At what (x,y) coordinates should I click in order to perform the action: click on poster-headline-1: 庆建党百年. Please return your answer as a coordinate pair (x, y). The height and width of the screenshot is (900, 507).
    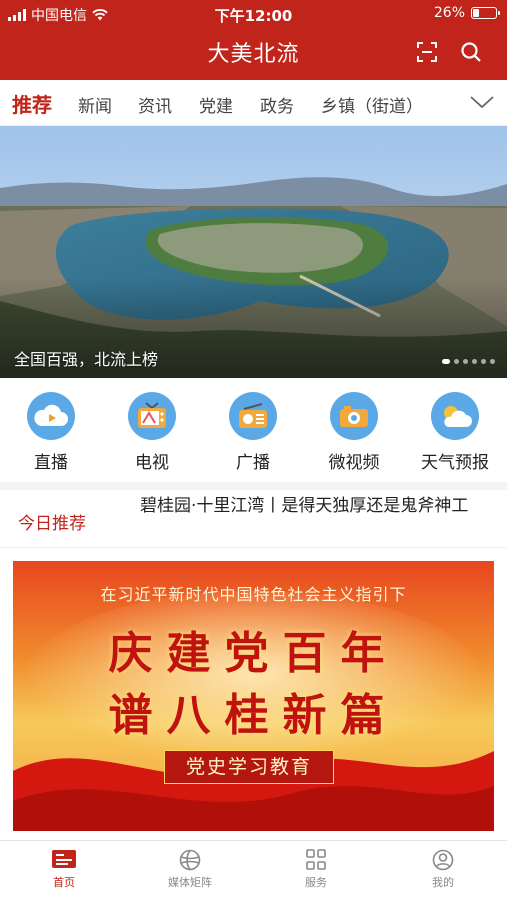
    Looking at the image, I should click on (253, 653).